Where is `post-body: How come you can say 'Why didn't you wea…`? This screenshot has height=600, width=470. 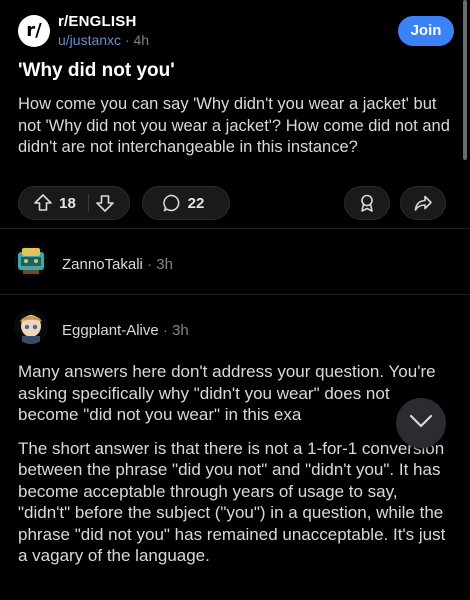 post-body: How come you can say 'Why didn't you wea… is located at coordinates (234, 125).